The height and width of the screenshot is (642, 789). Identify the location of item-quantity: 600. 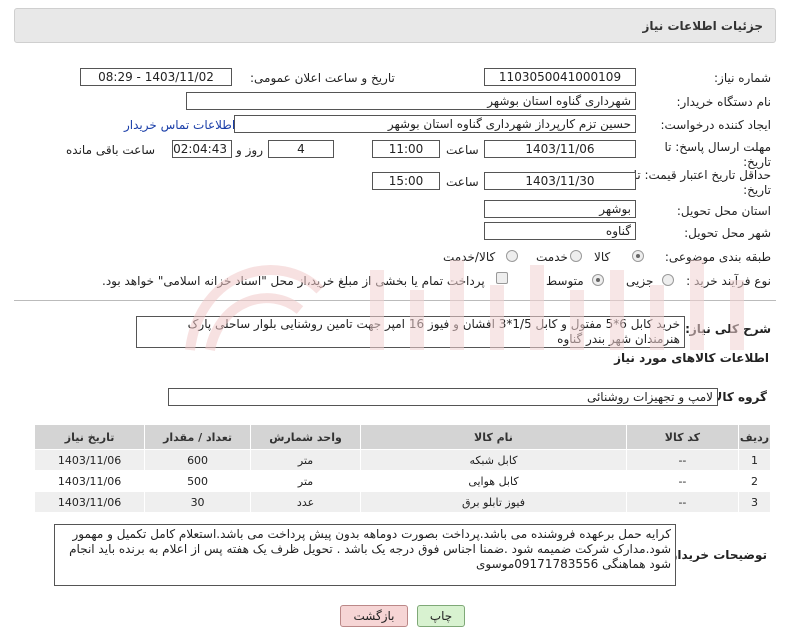
(197, 460).